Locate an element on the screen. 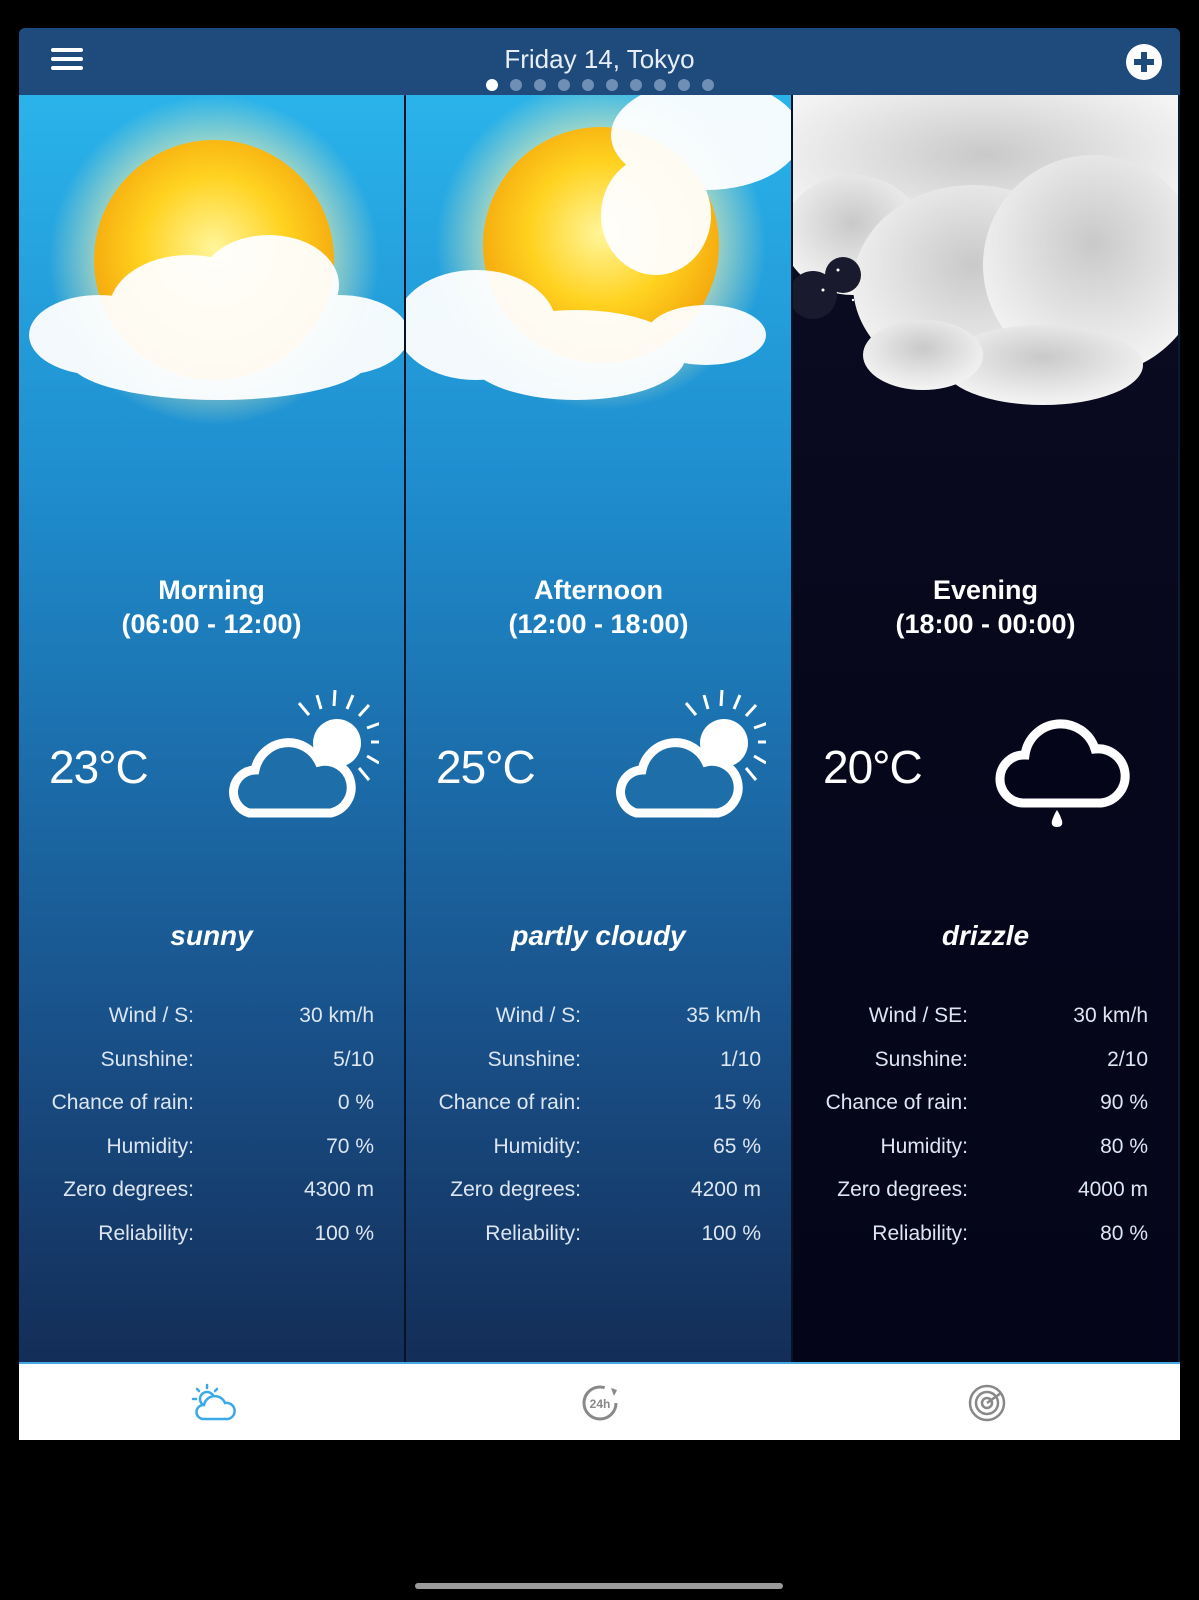 This screenshot has height=1600, width=1199. detail-row-rain: Chance of rain: 15 % is located at coordinates (598, 1107).